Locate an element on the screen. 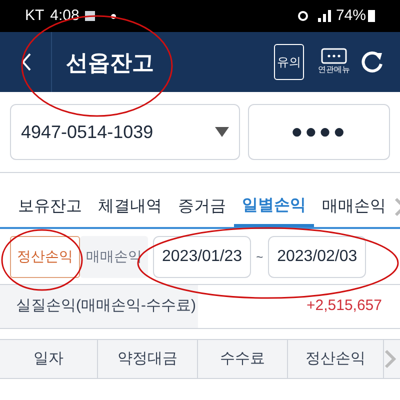  end-date-field: 2023/02/03 is located at coordinates (317, 257).